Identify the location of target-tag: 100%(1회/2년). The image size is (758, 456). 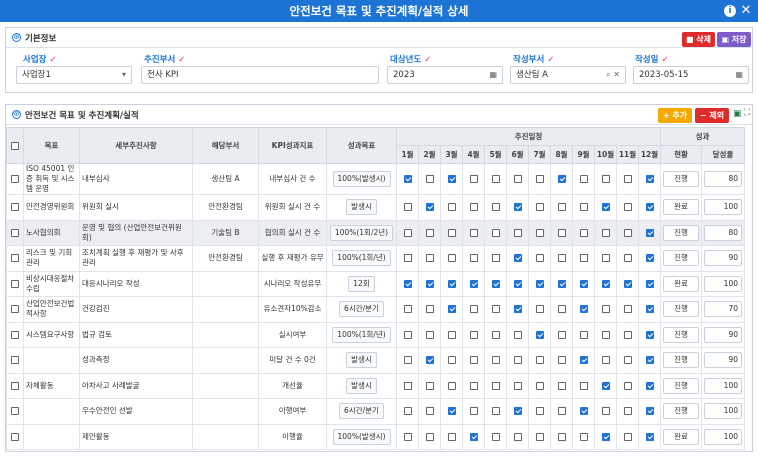
(361, 232).